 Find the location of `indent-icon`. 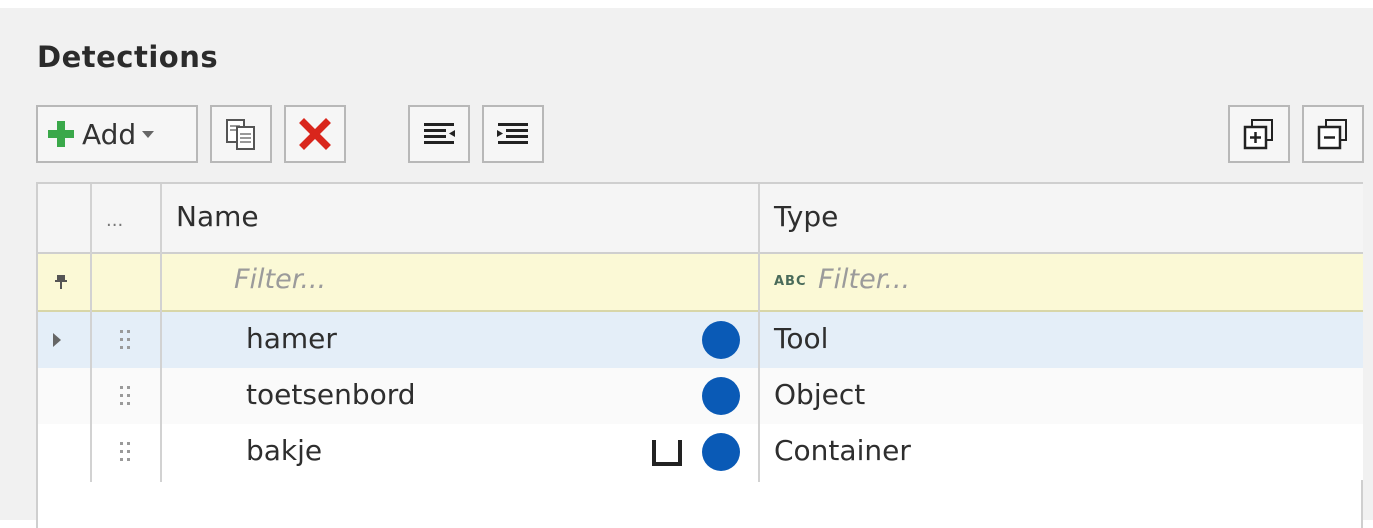

indent-icon is located at coordinates (512, 133).